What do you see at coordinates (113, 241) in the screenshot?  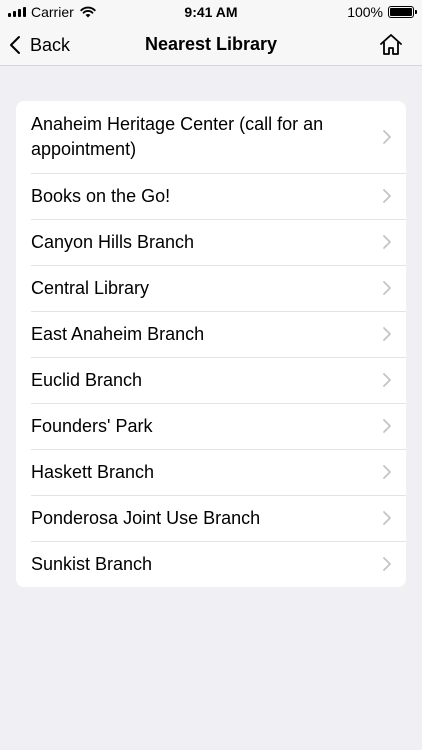 I see `list-item-label: Canyon Hills Branch` at bounding box center [113, 241].